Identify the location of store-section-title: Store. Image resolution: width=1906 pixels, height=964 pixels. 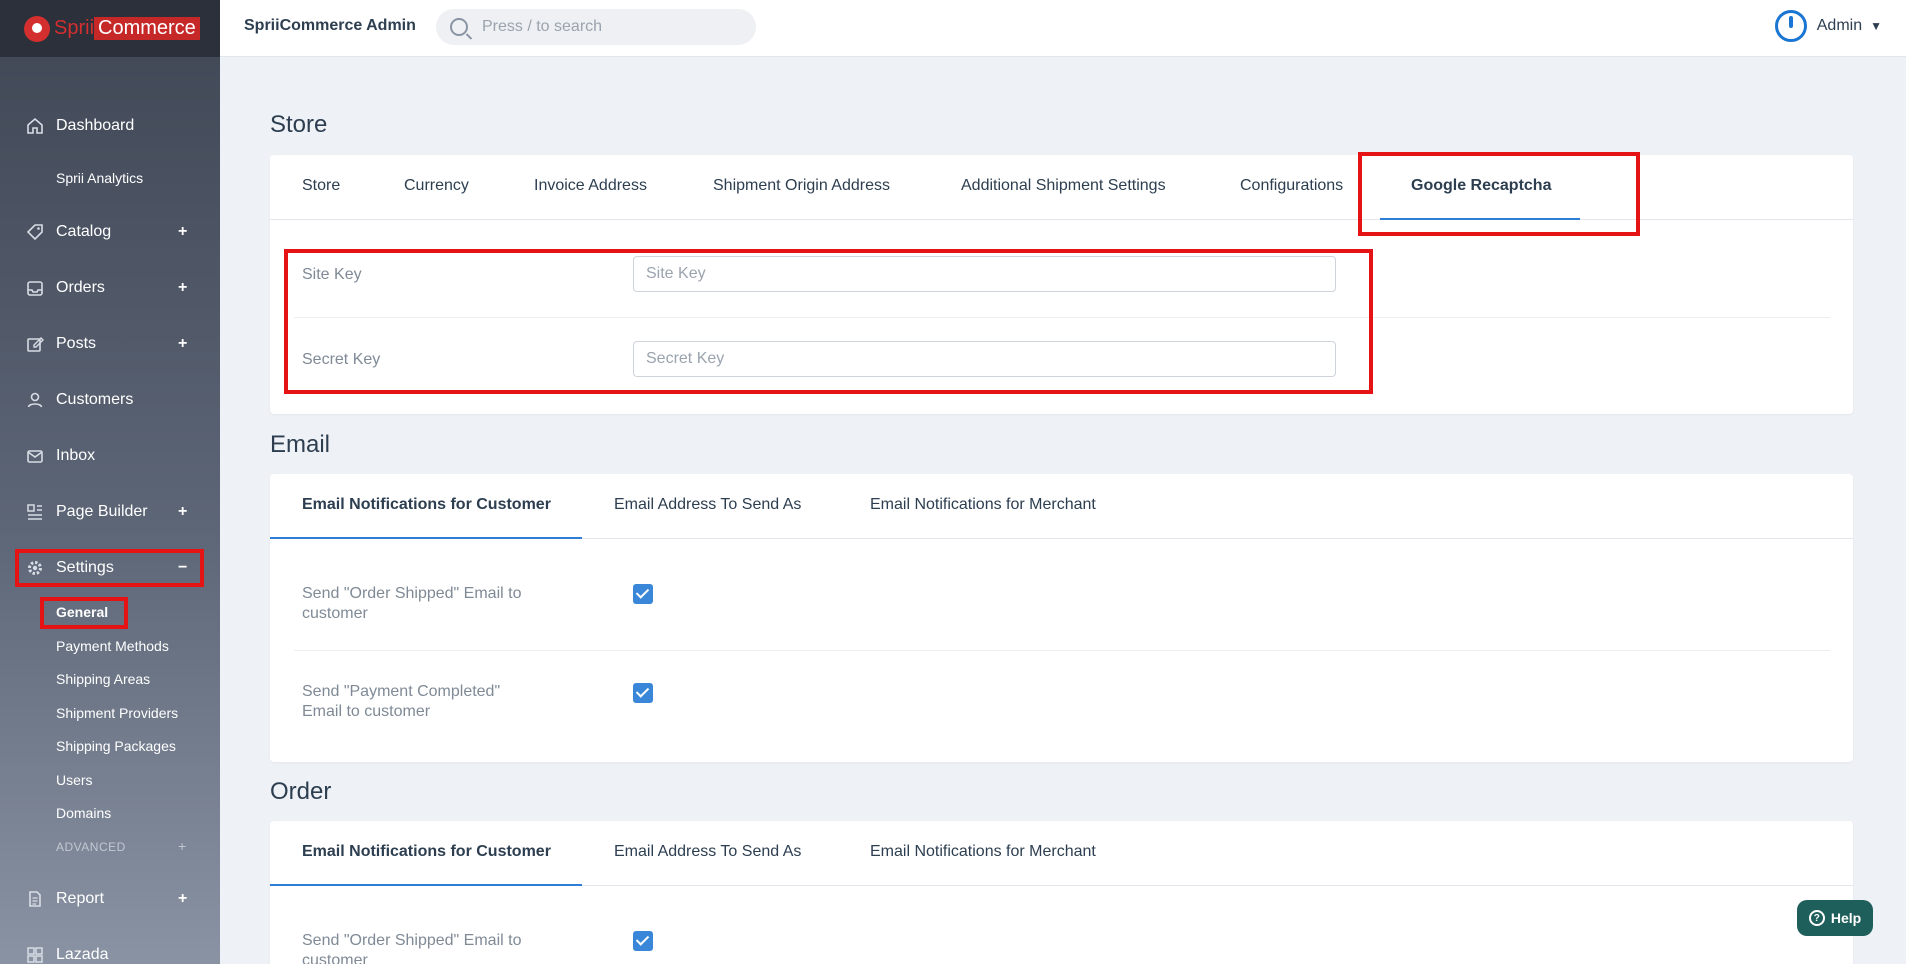
(299, 124).